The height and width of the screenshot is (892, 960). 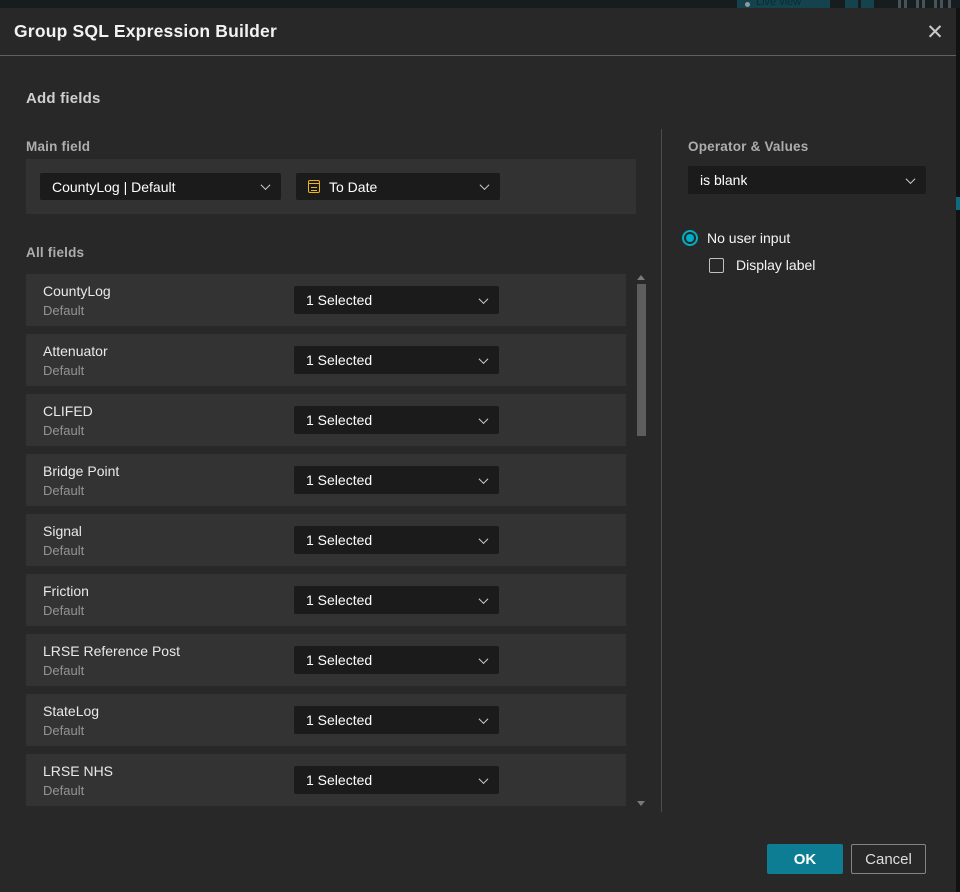 What do you see at coordinates (661, 470) in the screenshot?
I see `panel-divider` at bounding box center [661, 470].